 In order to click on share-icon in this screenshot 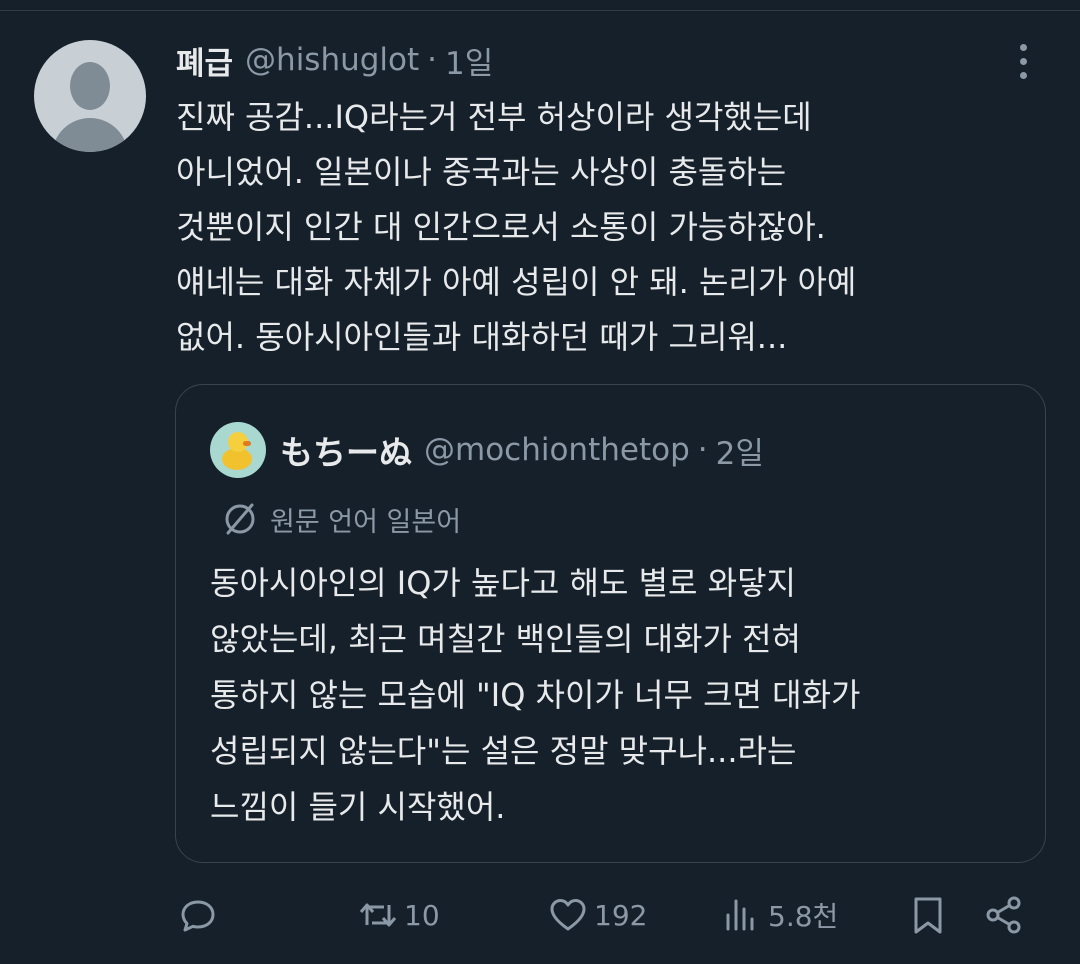, I will do `click(1003, 915)`.